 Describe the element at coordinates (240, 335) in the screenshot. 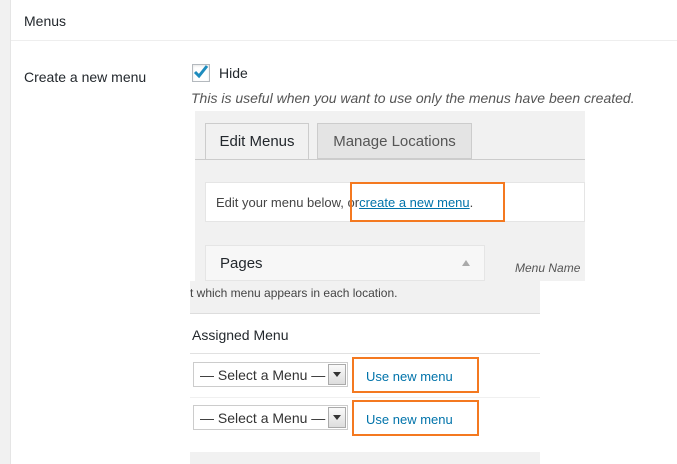

I see `assigned-menu-label: Assigned Menu` at that location.